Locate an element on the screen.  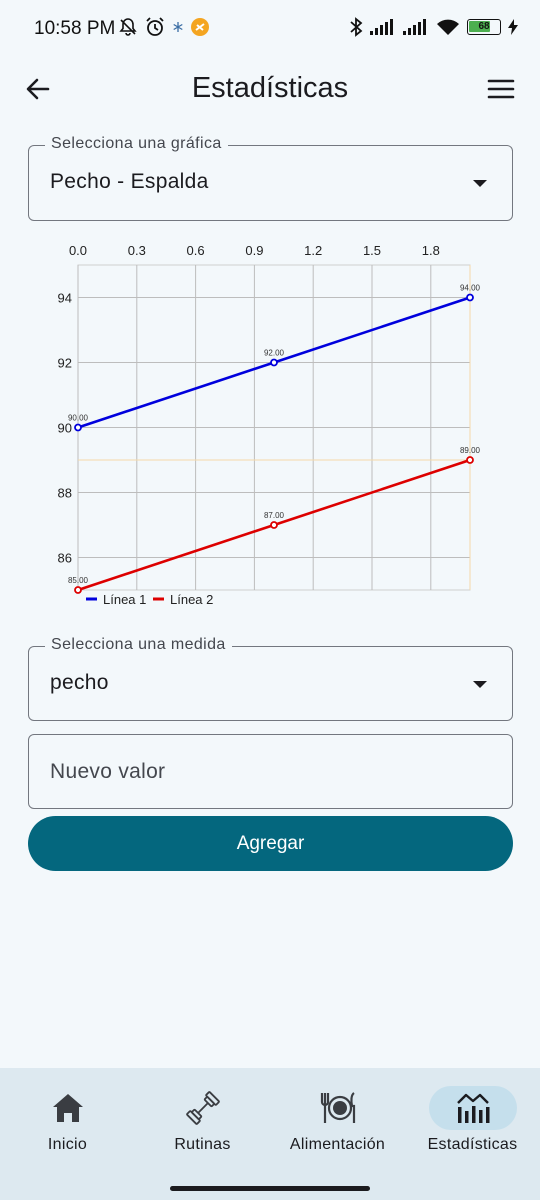
x-tick-label: 1.2 is located at coordinates (313, 250).